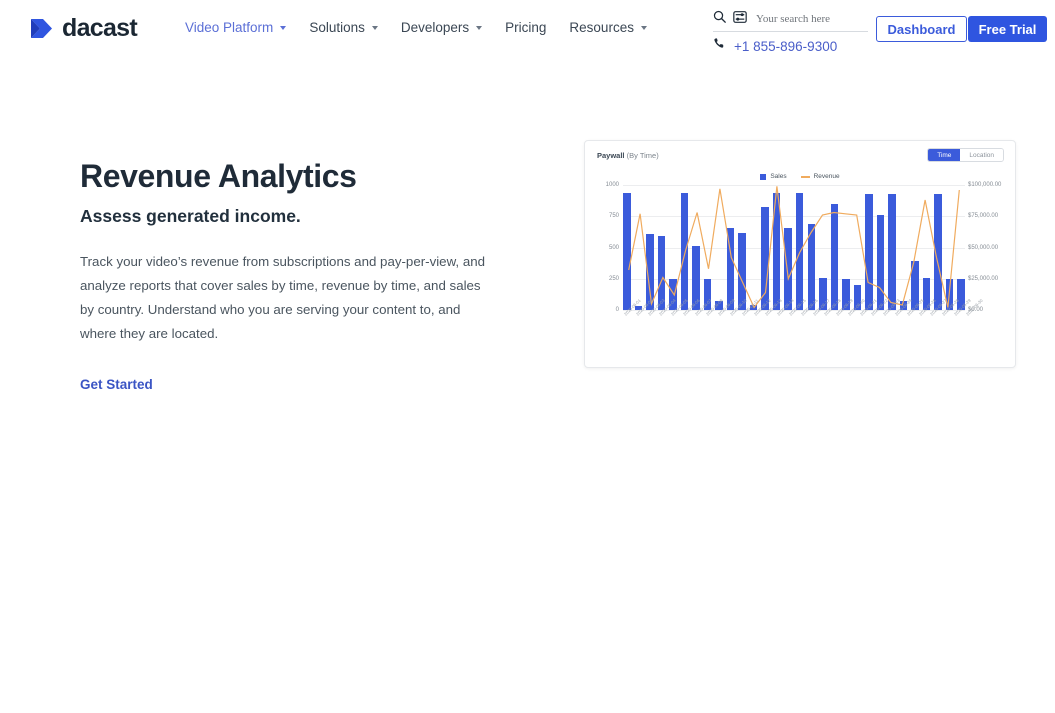  Describe the element at coordinates (763, 176) in the screenshot. I see `legend-square-icon` at that location.